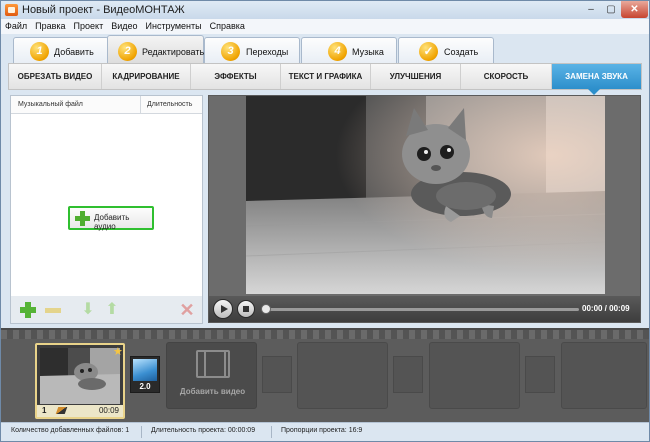 This screenshot has height=442, width=650. Describe the element at coordinates (267, 52) in the screenshot. I see `tab-transitions-label: Переходы` at that location.